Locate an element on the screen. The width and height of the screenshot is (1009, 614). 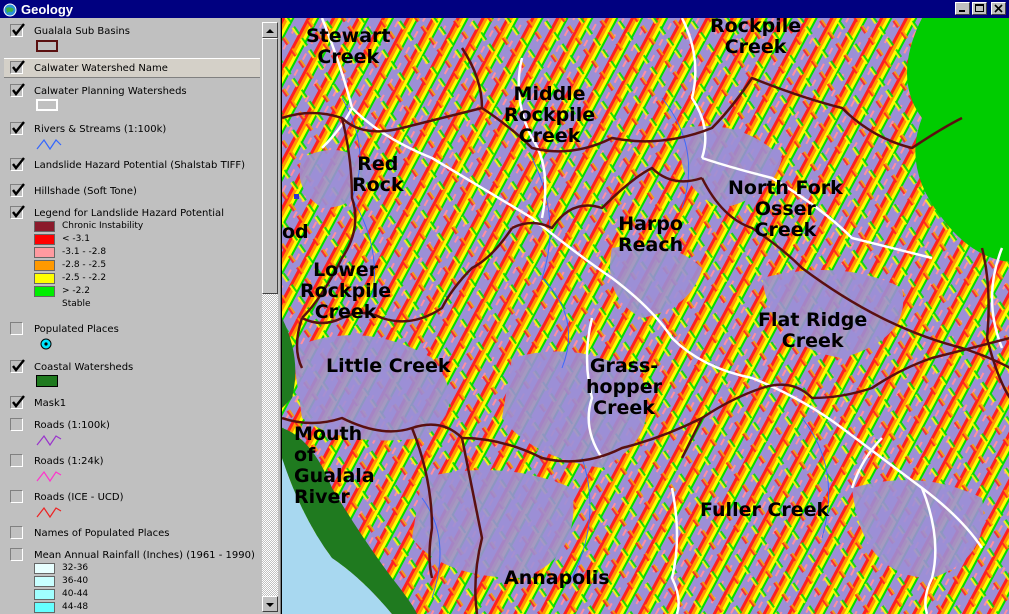
map-label-mouth-of-gualala-river: Mouth of Gualala River is located at coordinates (334, 465).